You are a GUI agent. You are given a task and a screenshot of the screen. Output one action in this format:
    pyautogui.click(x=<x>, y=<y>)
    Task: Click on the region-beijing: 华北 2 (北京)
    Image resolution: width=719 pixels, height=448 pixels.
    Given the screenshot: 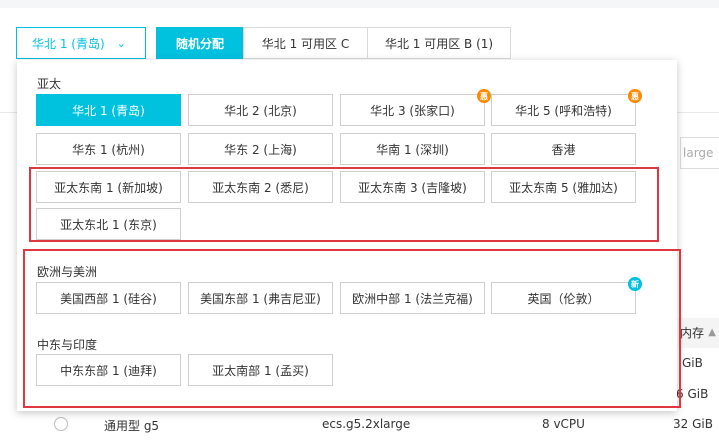 What is the action you would take?
    pyautogui.click(x=260, y=110)
    